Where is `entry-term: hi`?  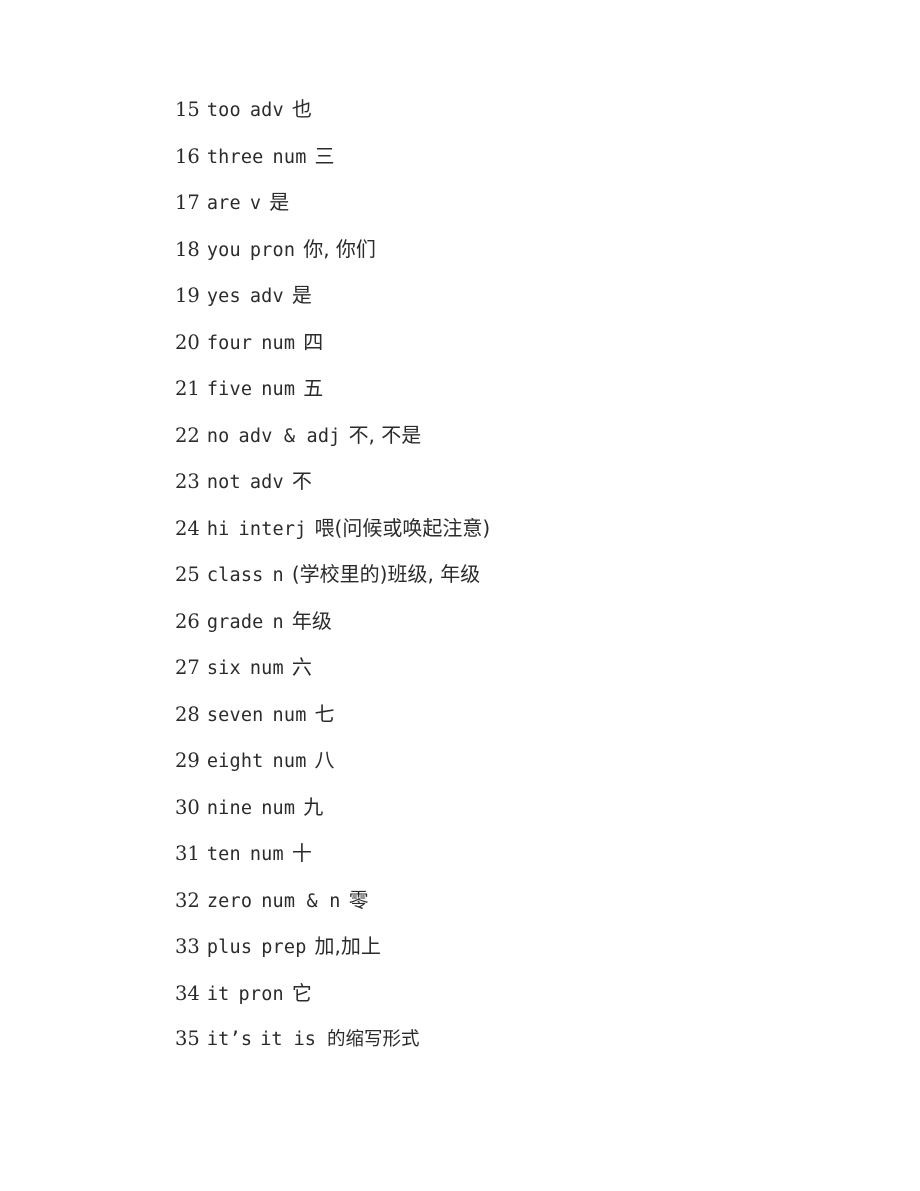 entry-term: hi is located at coordinates (218, 529).